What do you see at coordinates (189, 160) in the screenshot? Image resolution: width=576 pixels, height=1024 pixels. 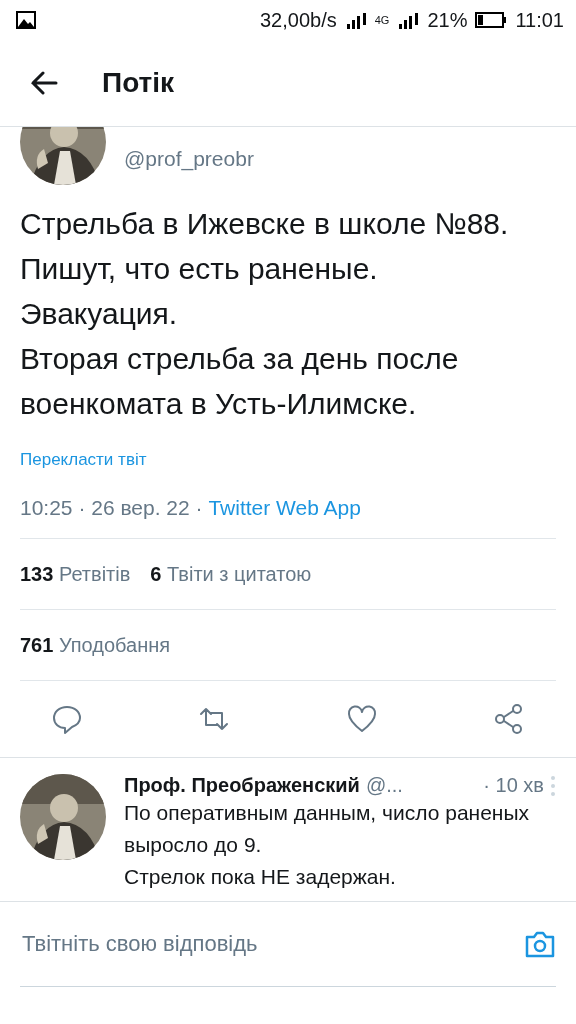 I see `user-handle: @prof_preobr` at bounding box center [189, 160].